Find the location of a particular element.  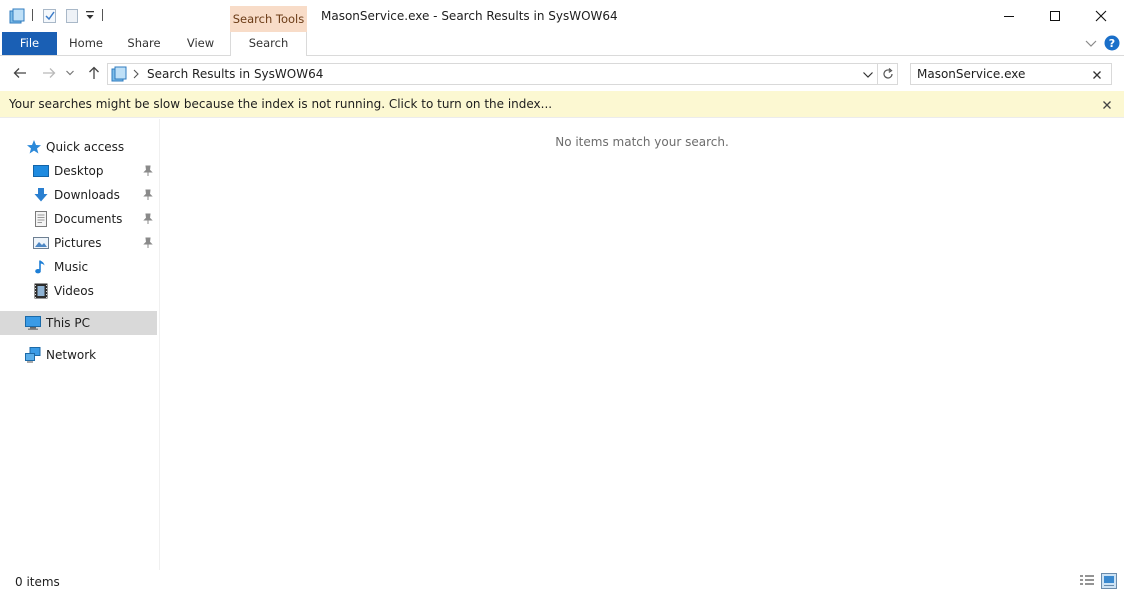

nav-network: Network is located at coordinates (78, 355).